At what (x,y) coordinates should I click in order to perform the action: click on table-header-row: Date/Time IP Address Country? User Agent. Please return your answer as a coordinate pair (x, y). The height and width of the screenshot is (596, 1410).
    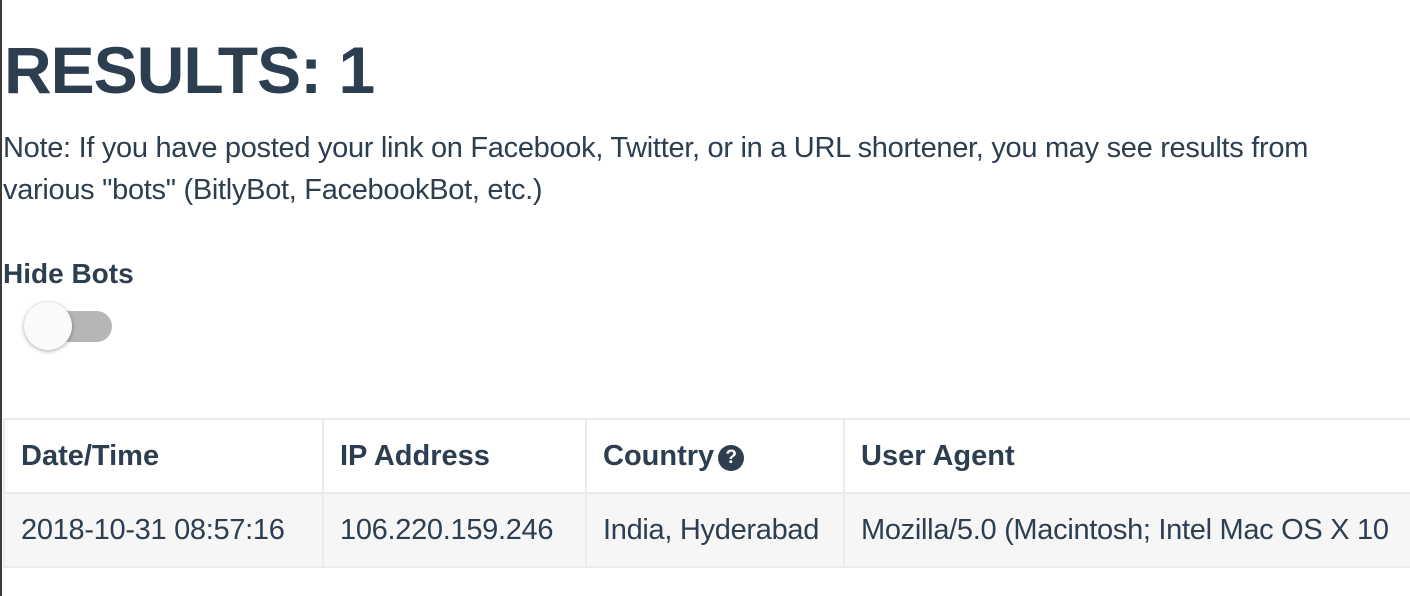
    Looking at the image, I should click on (706, 456).